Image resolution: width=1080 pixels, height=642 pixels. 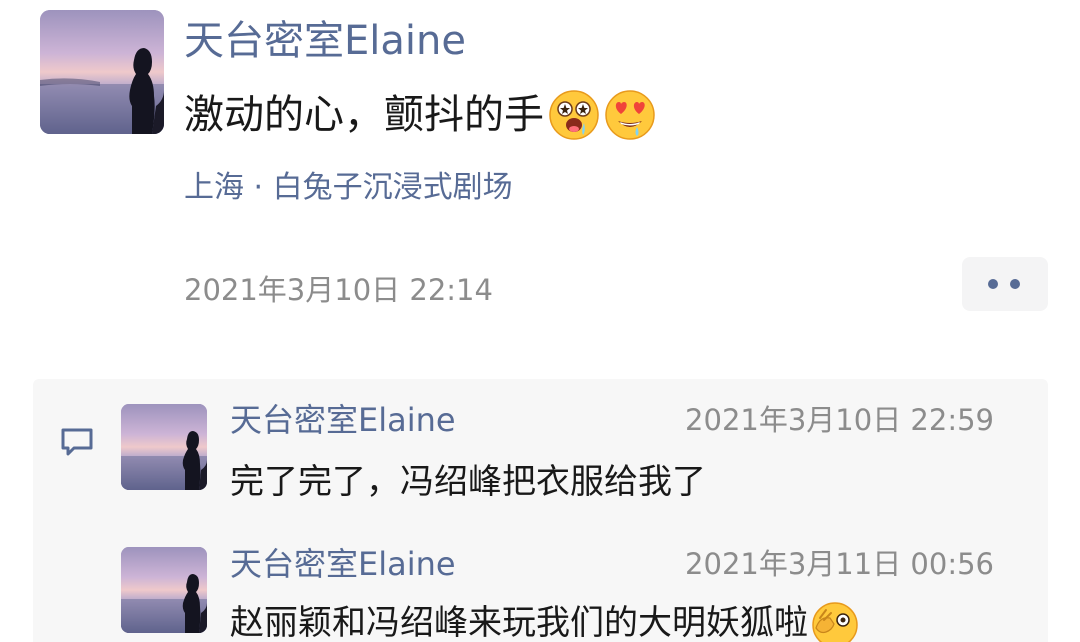 What do you see at coordinates (325, 41) in the screenshot?
I see `post-author-name: 天台密室Elaine` at bounding box center [325, 41].